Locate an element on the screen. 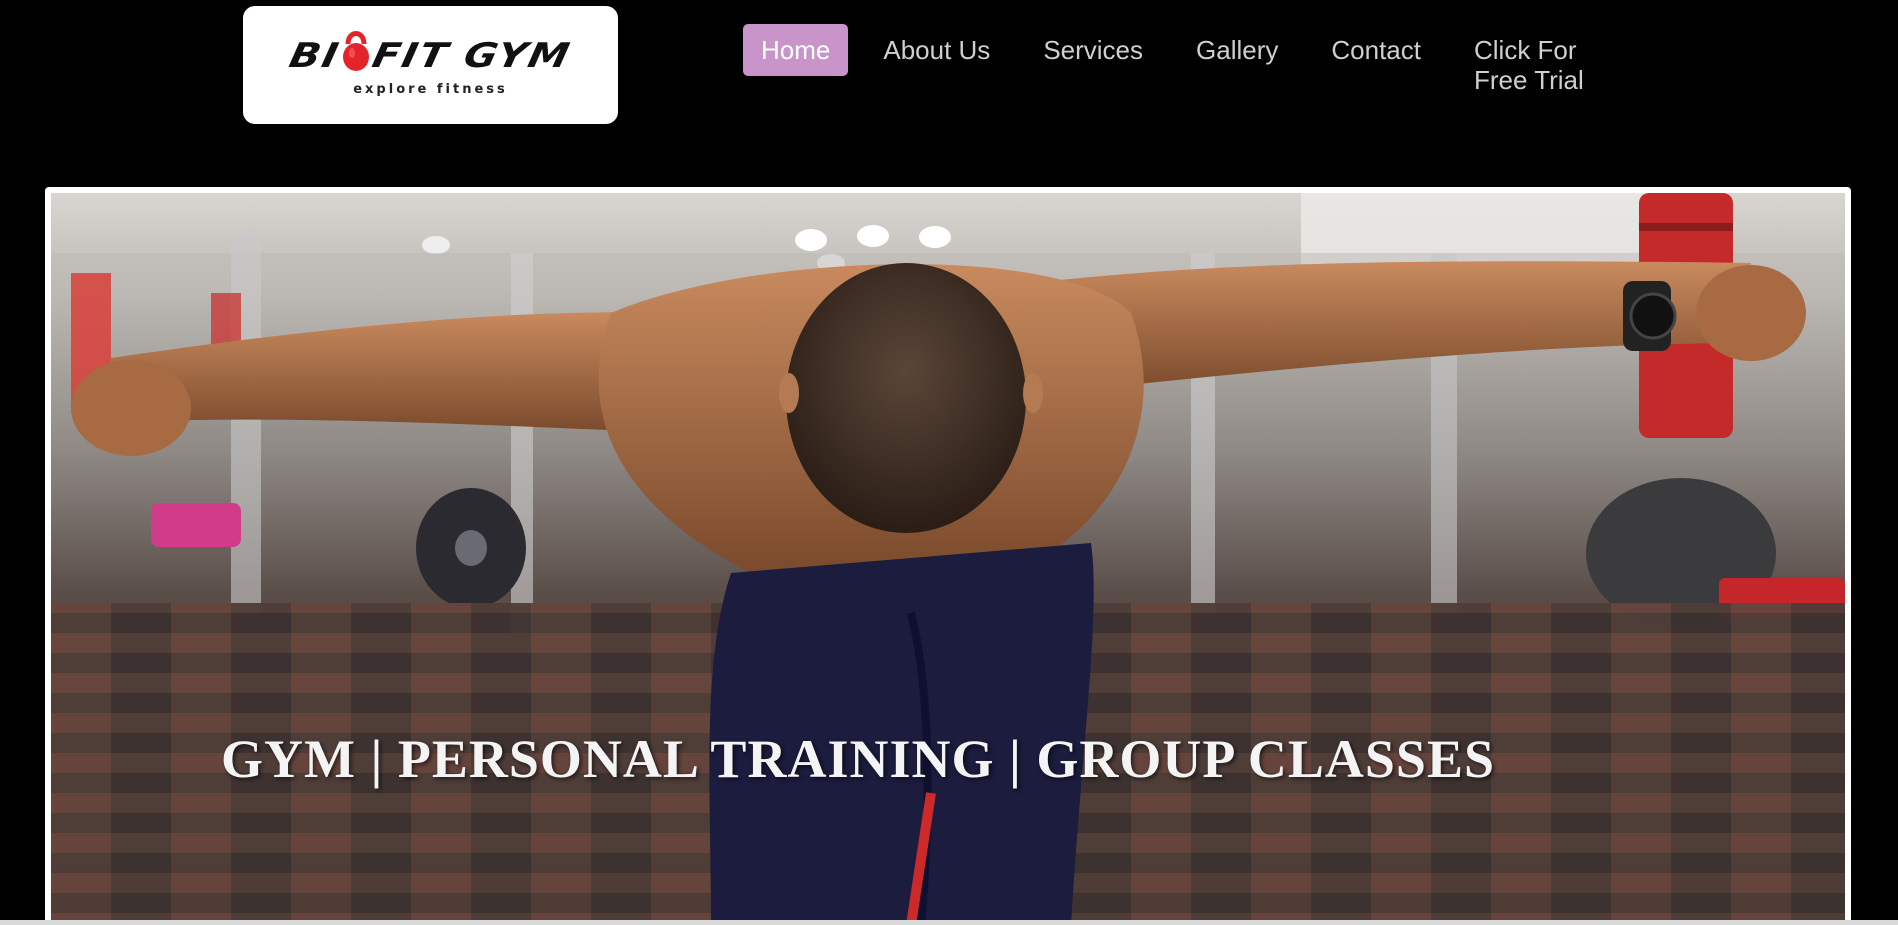 The height and width of the screenshot is (925, 1898). logo-text-part1: BI is located at coordinates (314, 55).